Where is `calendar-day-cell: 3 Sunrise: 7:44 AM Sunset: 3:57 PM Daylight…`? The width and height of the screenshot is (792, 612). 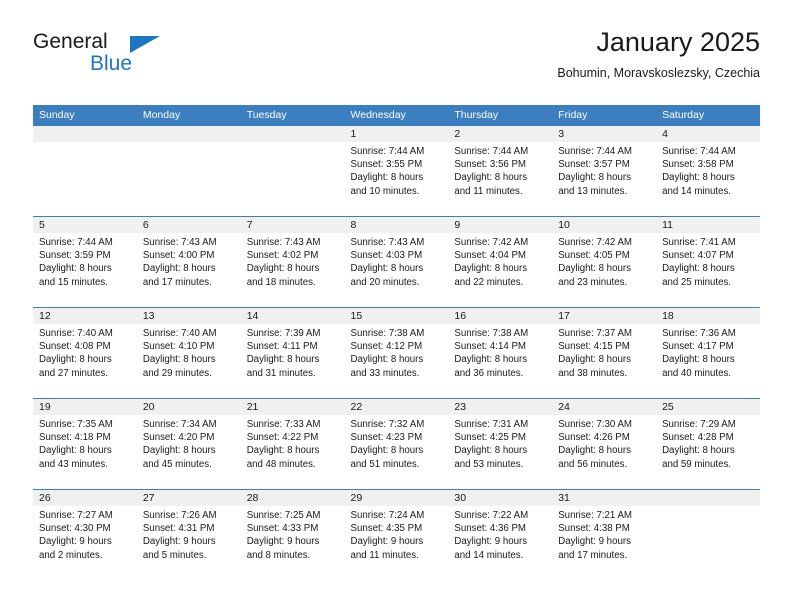 calendar-day-cell: 3 Sunrise: 7:44 AM Sunset: 3:57 PM Daylight… is located at coordinates (604, 171).